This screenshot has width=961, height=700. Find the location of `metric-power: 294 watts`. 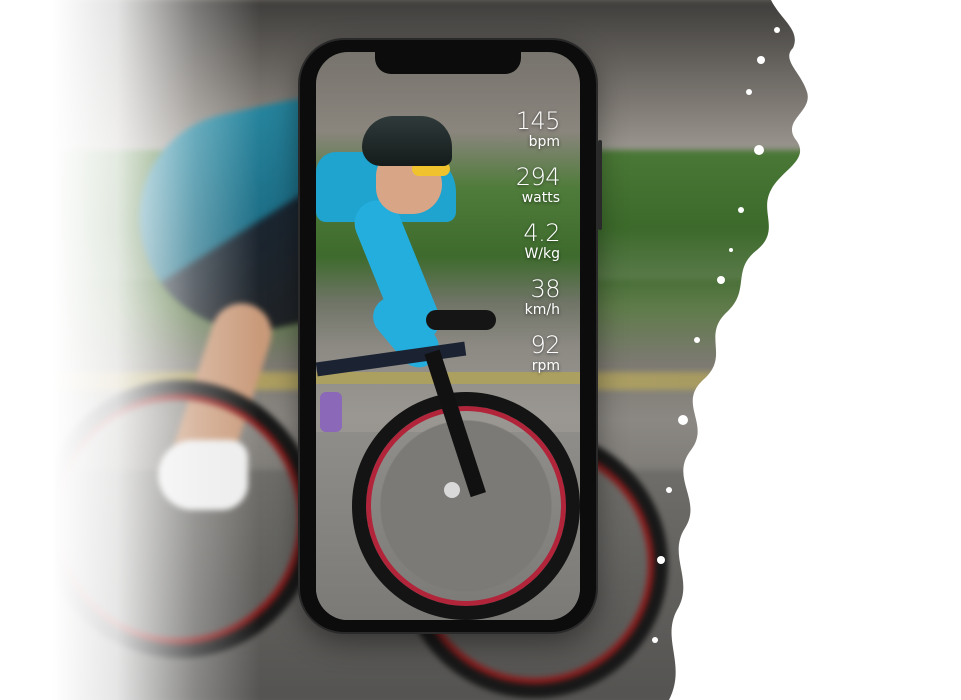

metric-power: 294 watts is located at coordinates (515, 184).